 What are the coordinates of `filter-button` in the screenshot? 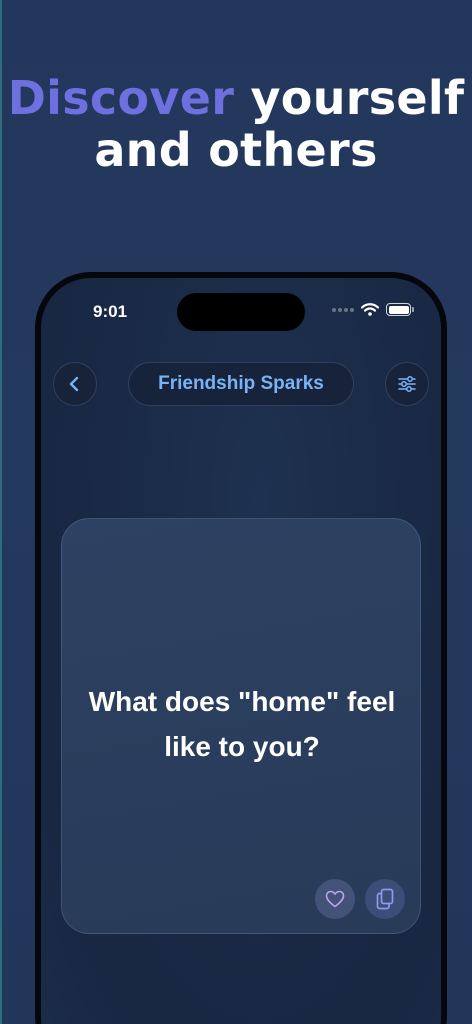 It's located at (407, 384).